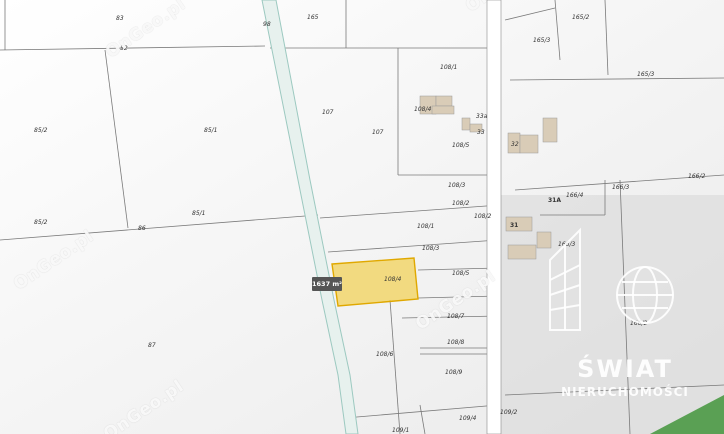 The width and height of the screenshot is (724, 434). I want to click on parcel-label: 109/4, so click(468, 418).